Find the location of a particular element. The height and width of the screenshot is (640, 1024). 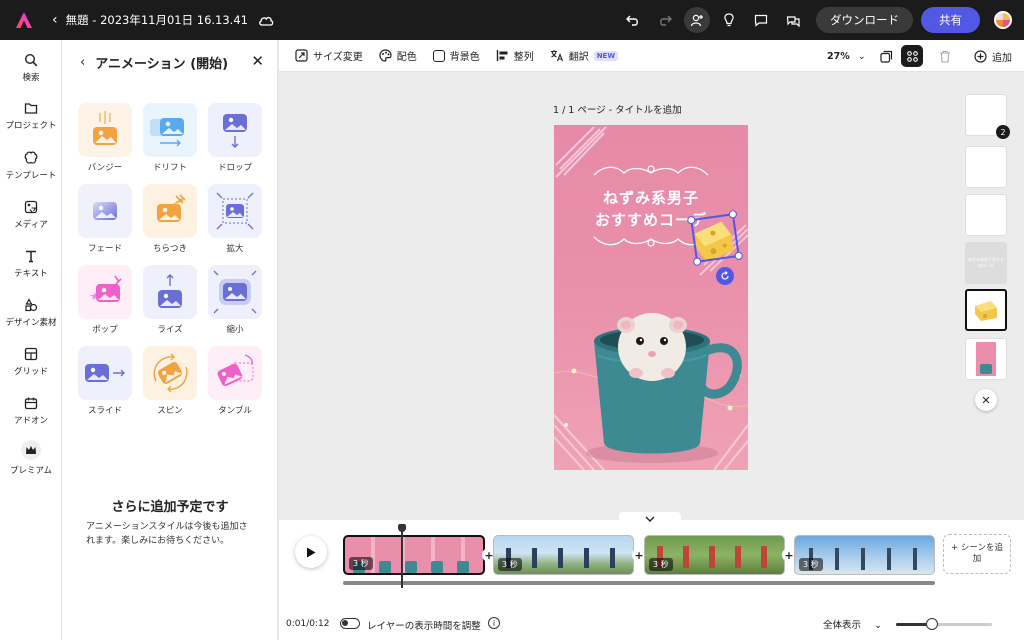

pop-icon is located at coordinates (105, 292).